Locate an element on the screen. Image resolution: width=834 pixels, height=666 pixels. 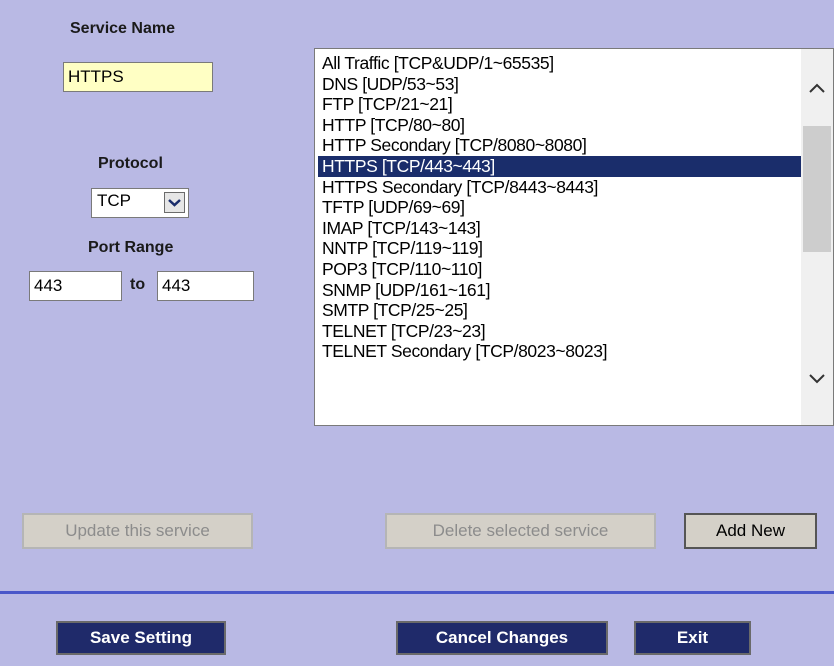
protocol-select: TCP is located at coordinates (140, 203).